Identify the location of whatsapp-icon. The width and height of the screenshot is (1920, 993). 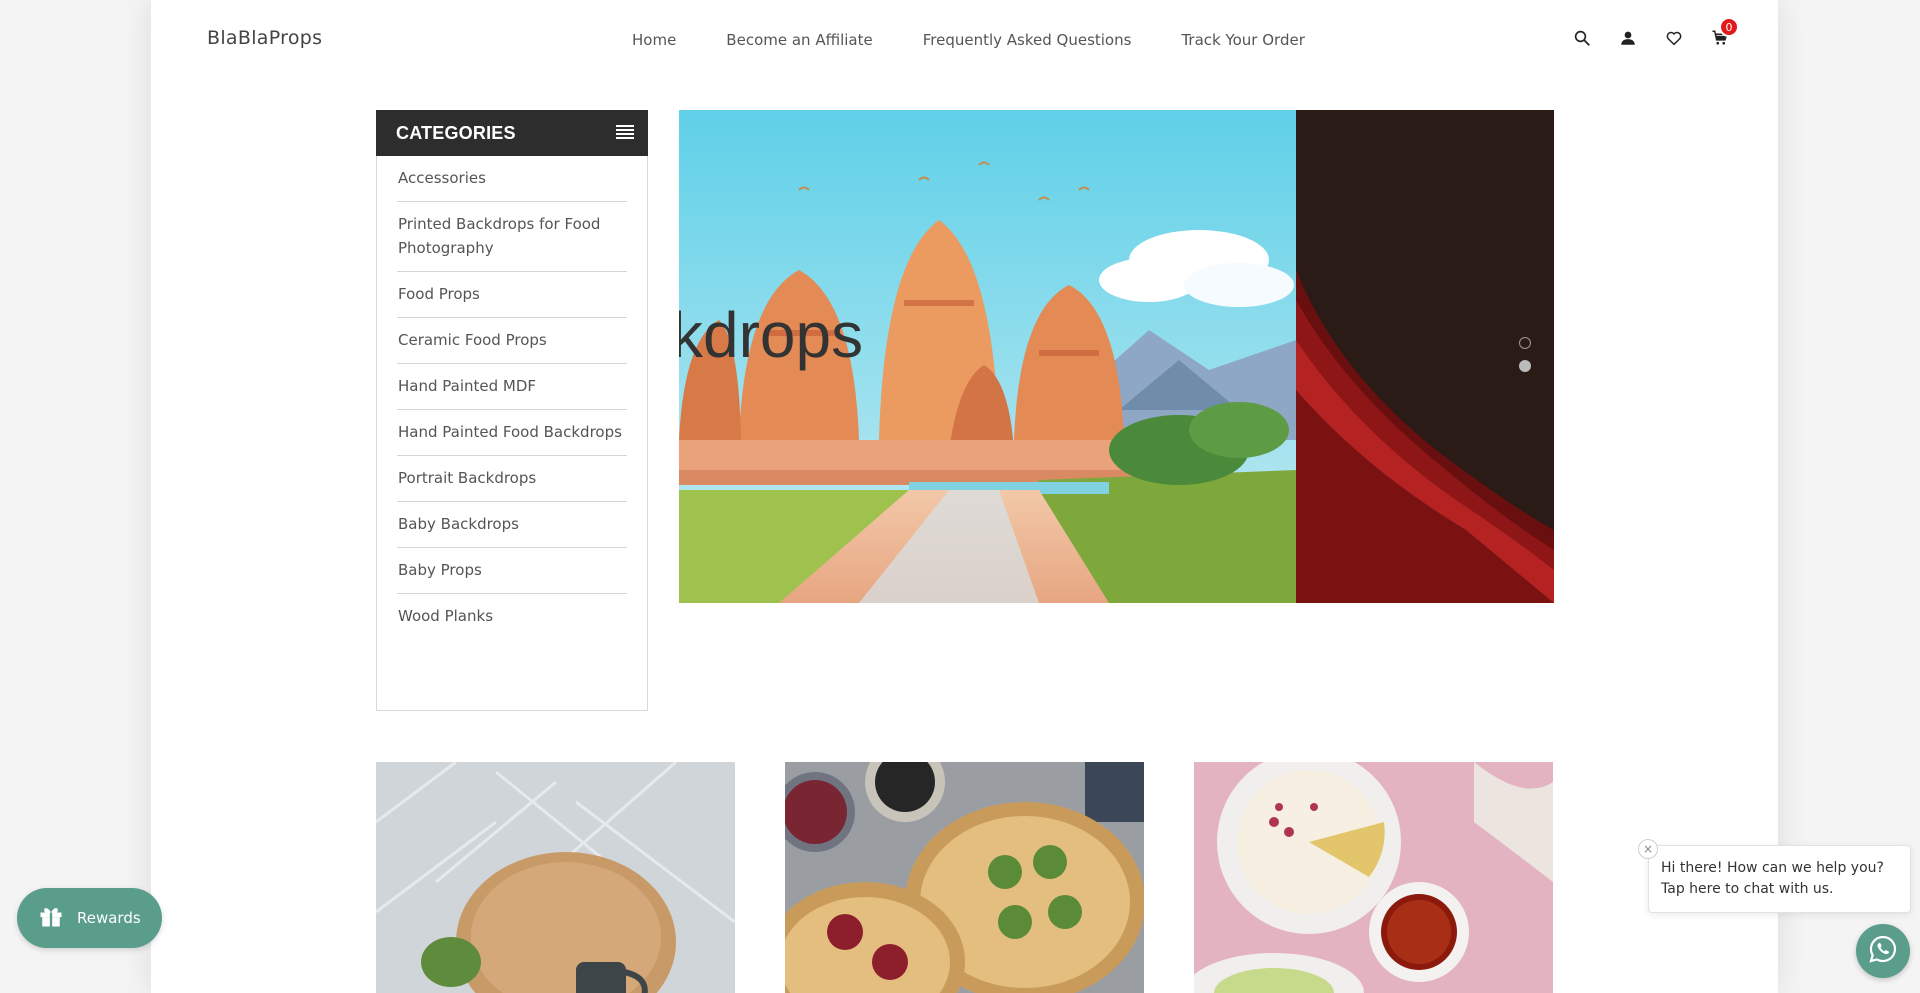
(1883, 951).